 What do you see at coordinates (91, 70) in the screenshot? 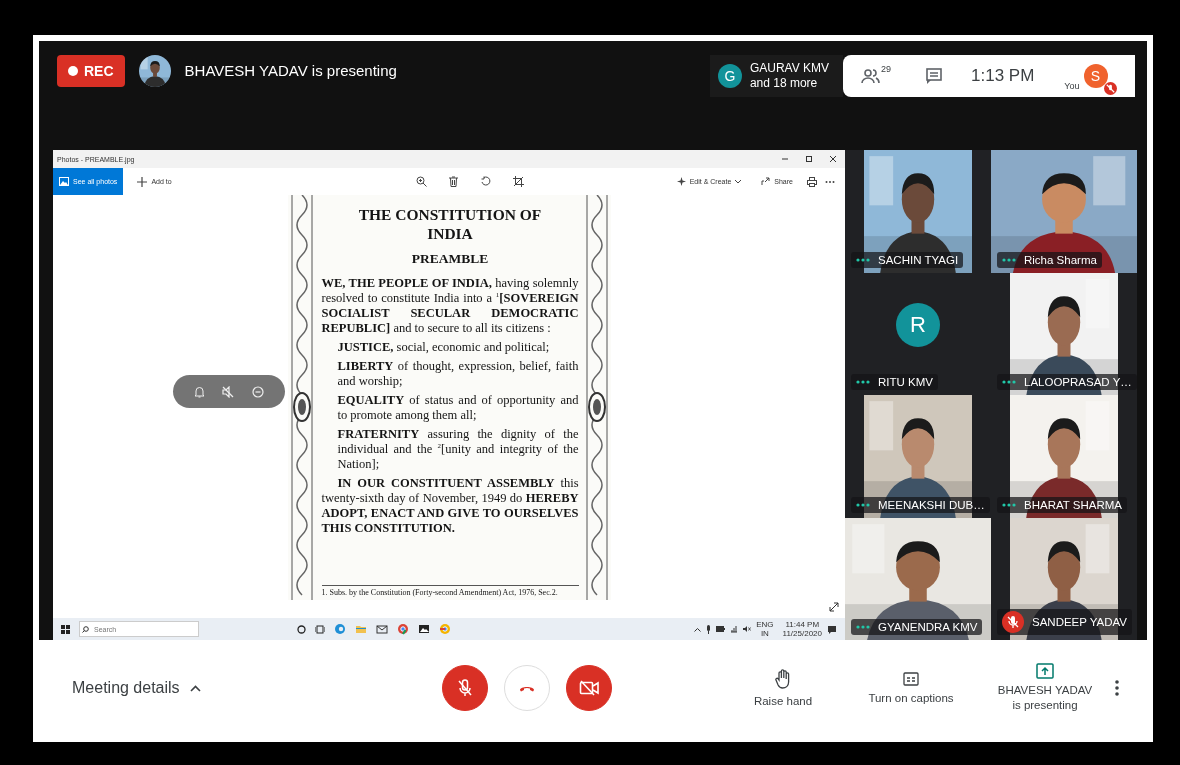
I see `recording-badge: REC` at bounding box center [91, 70].